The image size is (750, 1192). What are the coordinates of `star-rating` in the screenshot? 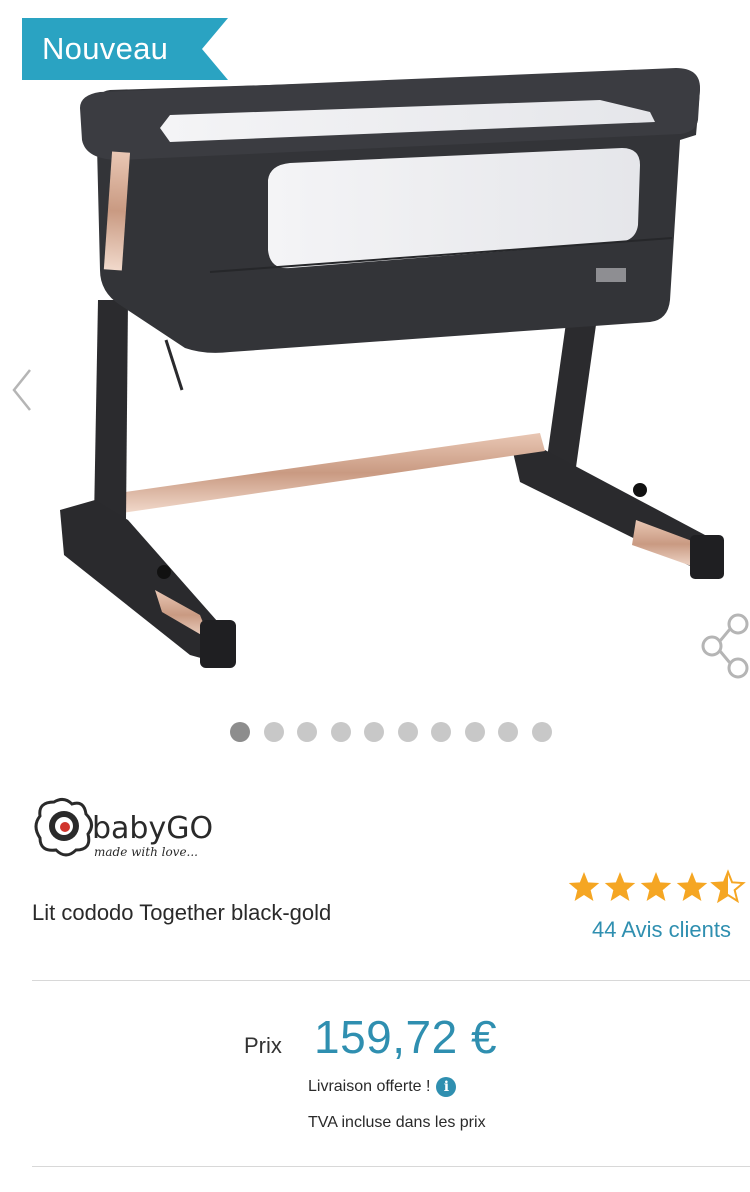 It's located at (658, 888).